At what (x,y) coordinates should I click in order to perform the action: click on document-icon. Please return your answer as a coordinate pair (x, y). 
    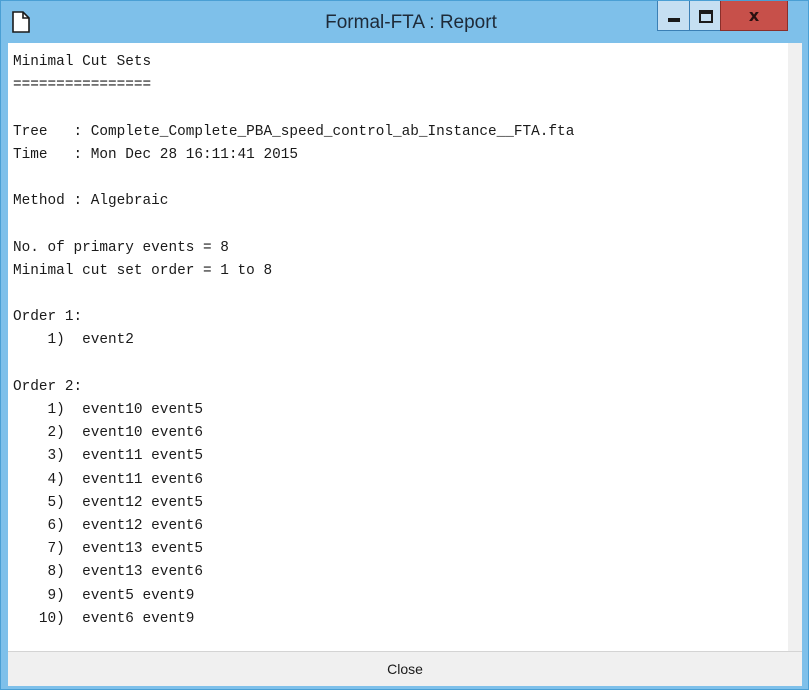
    Looking at the image, I should click on (21, 22).